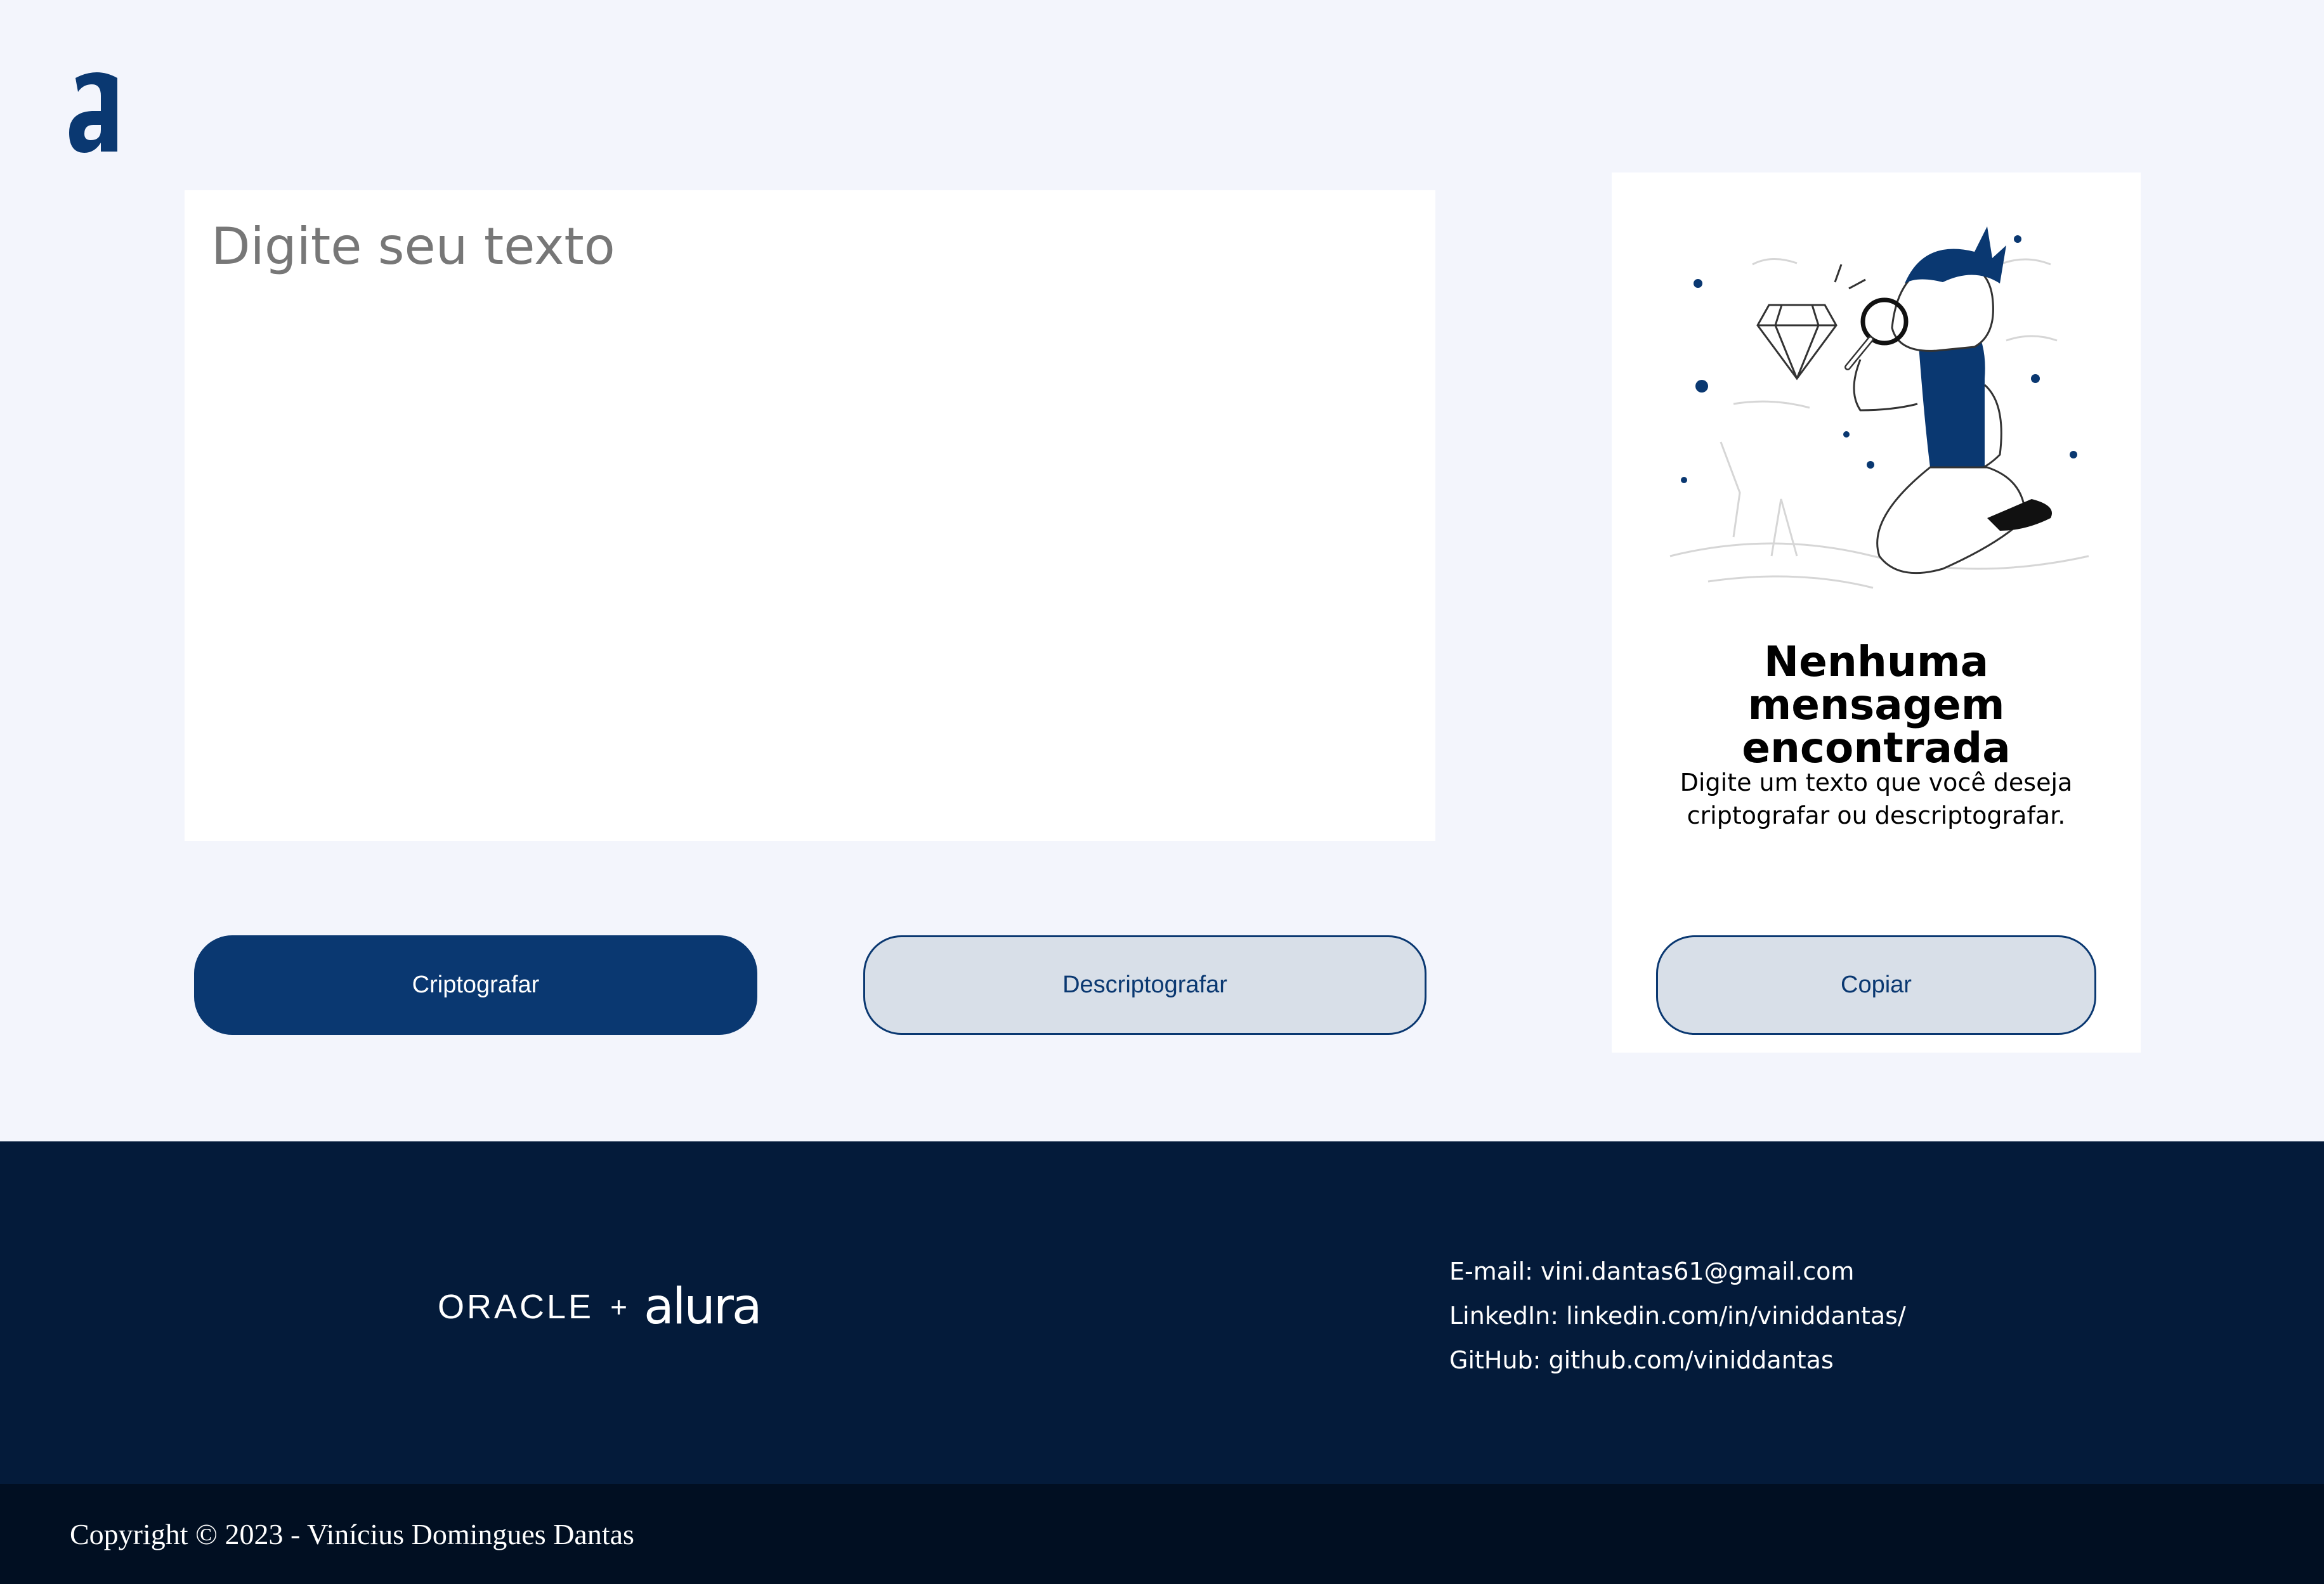  What do you see at coordinates (1651, 1271) in the screenshot?
I see `email-link: E-mail: vini.dantas61@gmail.com` at bounding box center [1651, 1271].